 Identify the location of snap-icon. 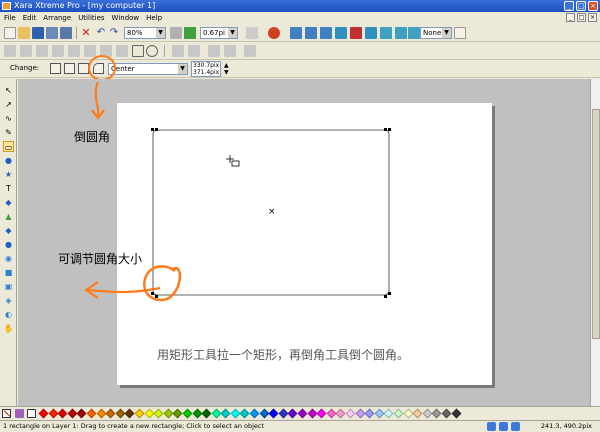
(491, 426).